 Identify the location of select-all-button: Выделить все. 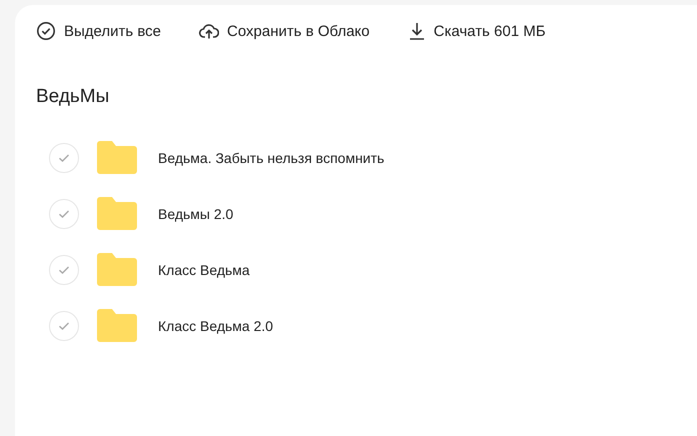
(99, 31).